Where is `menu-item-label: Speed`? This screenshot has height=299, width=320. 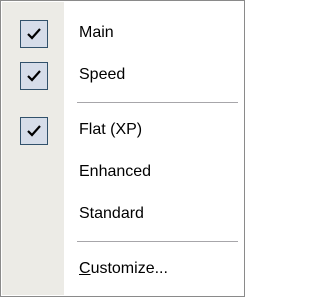
menu-item-label: Speed is located at coordinates (102, 74).